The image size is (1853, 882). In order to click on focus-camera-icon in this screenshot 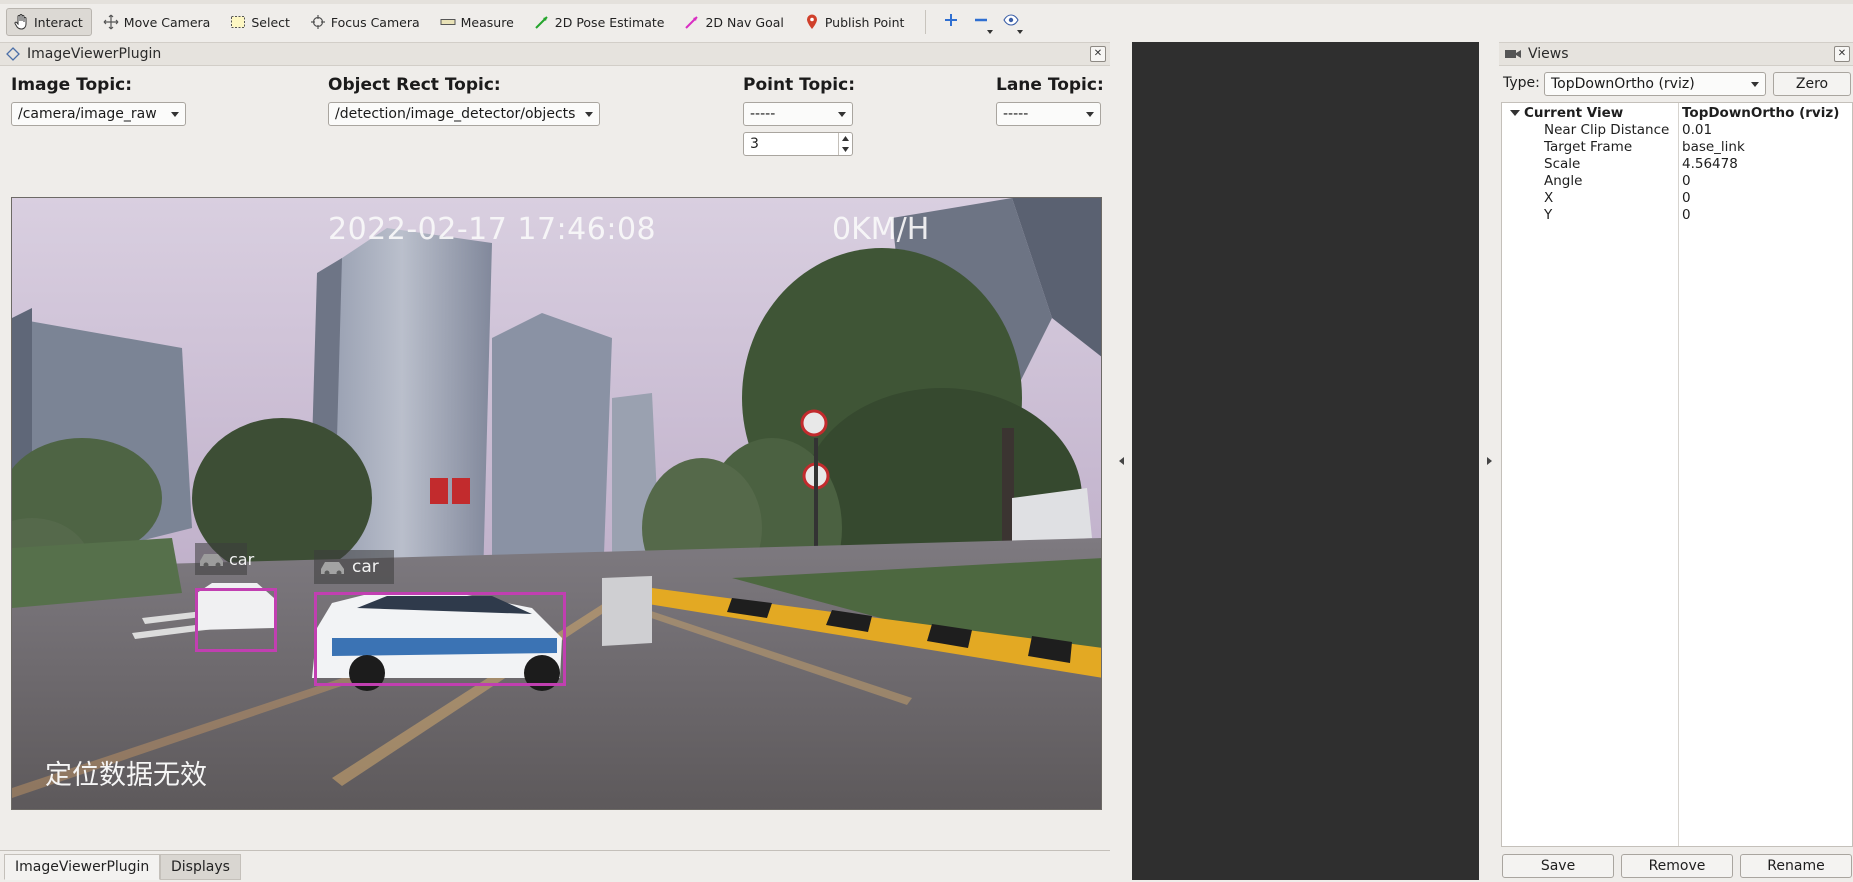, I will do `click(318, 22)`.